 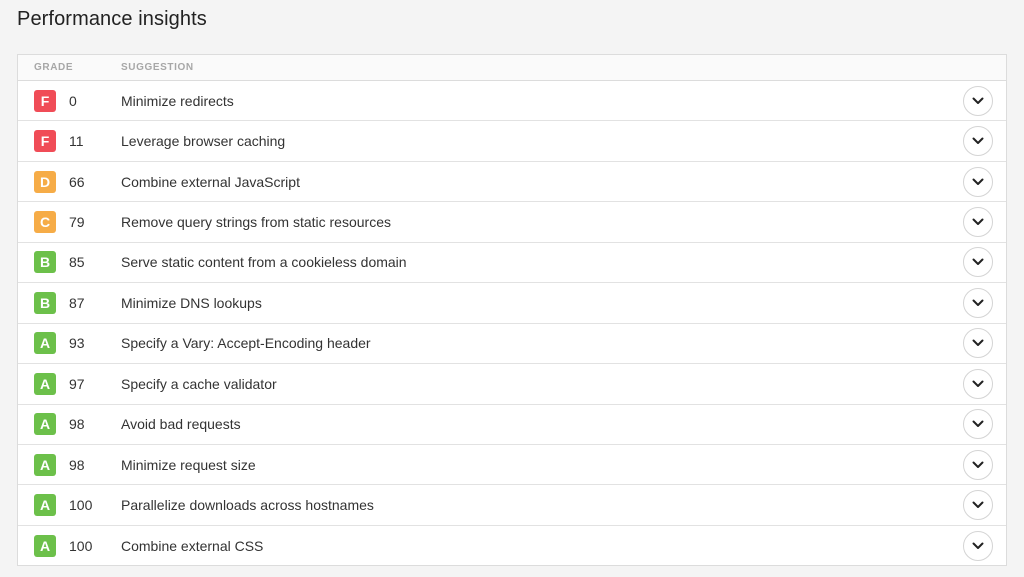 What do you see at coordinates (512, 303) in the screenshot?
I see `table-row: B 87 Minimize DNS lookups` at bounding box center [512, 303].